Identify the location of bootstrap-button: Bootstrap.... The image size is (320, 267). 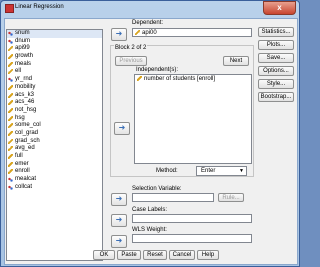
(276, 97).